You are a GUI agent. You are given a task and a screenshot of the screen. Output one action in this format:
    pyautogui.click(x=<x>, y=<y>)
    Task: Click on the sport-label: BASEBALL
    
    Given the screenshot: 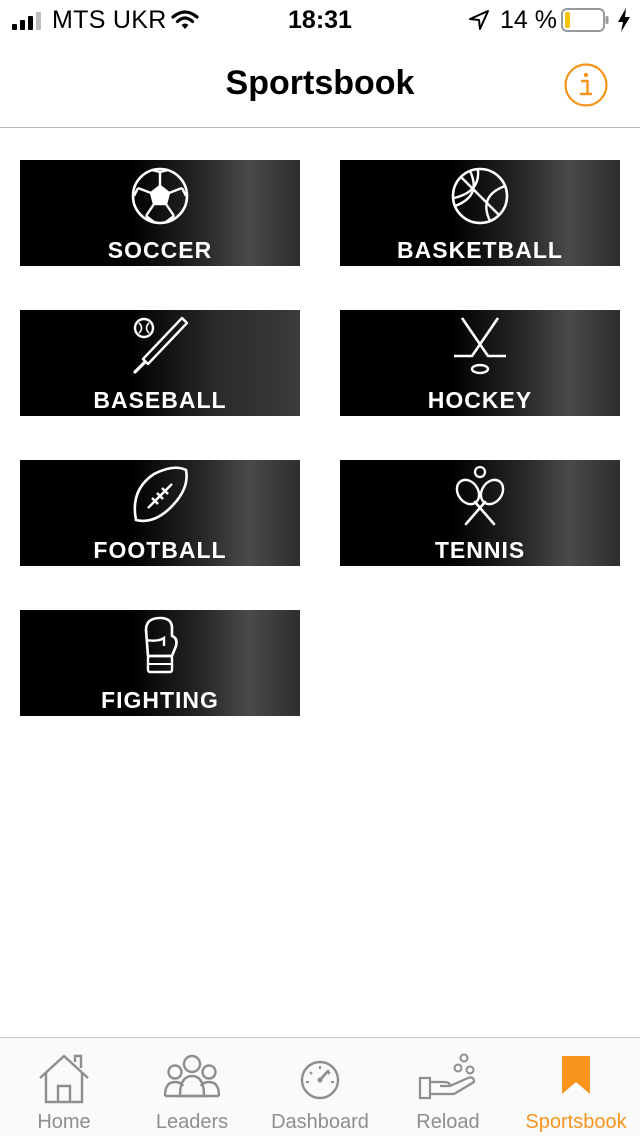 What is the action you would take?
    pyautogui.click(x=160, y=400)
    